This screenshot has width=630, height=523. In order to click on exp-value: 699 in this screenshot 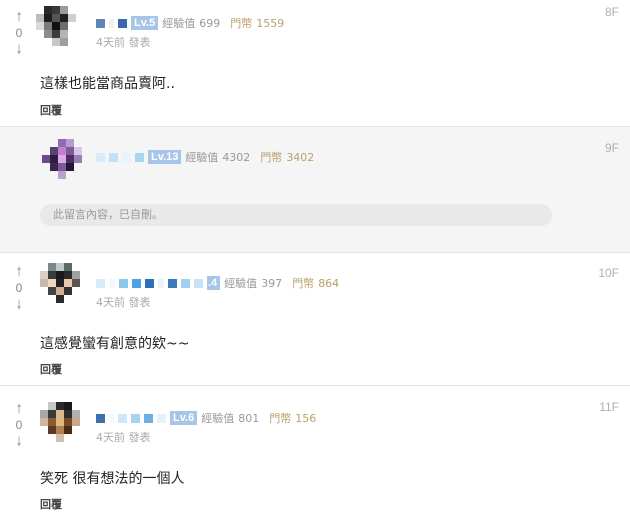, I will do `click(210, 23)`.